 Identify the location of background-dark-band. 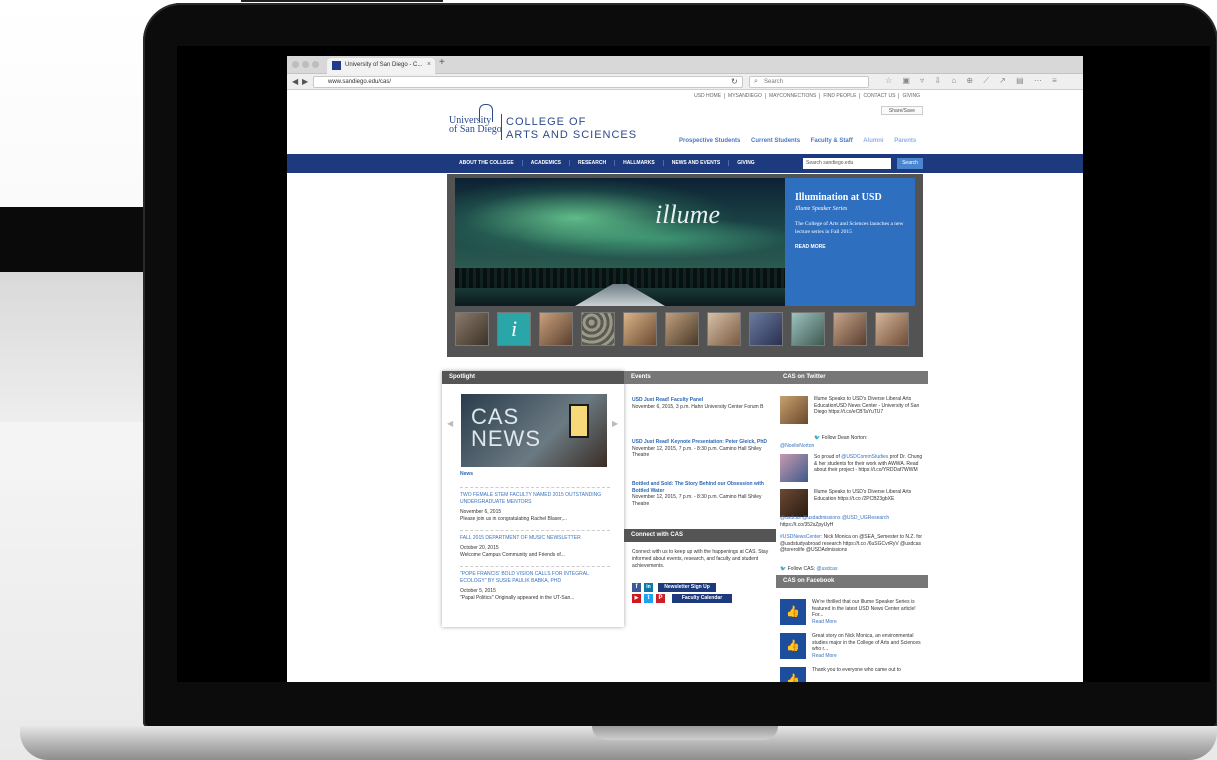
(80, 239).